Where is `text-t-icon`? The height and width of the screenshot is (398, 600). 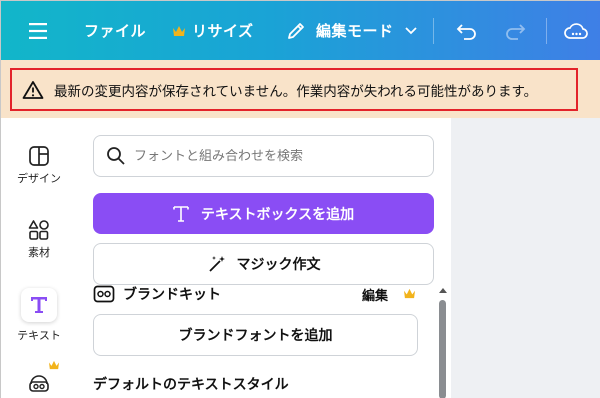 text-t-icon is located at coordinates (181, 213).